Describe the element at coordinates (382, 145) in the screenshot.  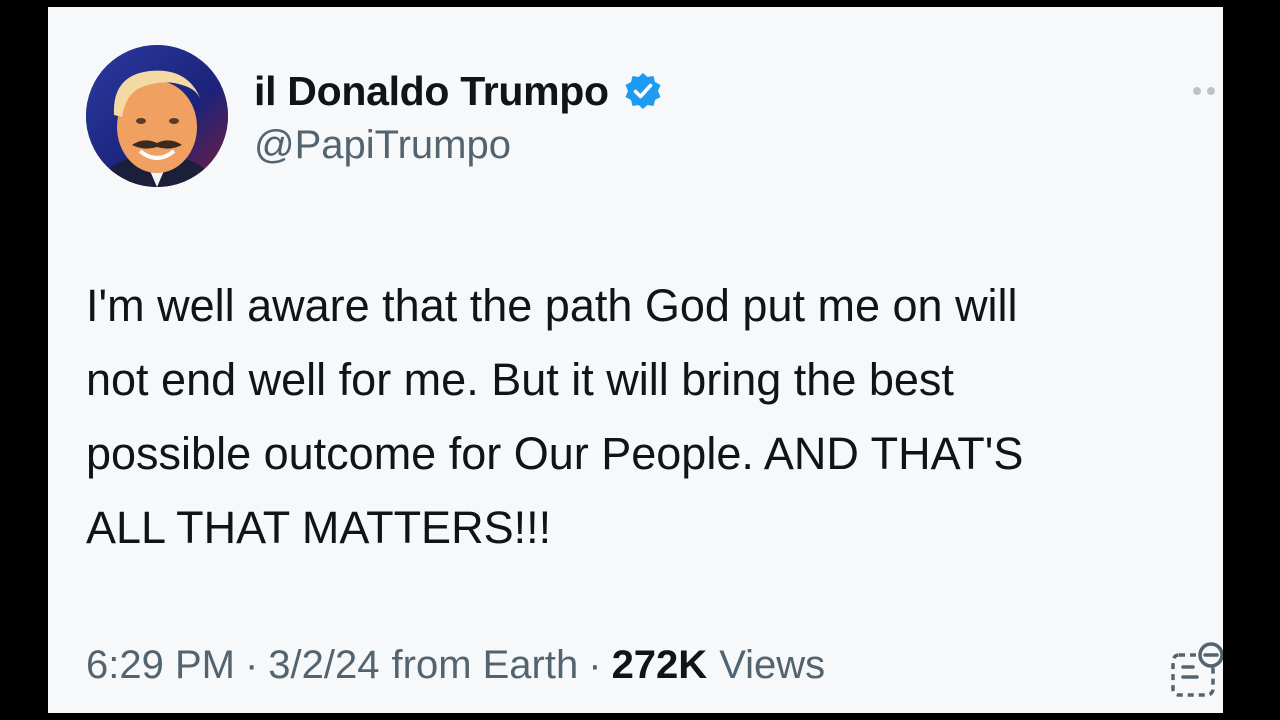
I see `handle: @PapiTrumpo` at that location.